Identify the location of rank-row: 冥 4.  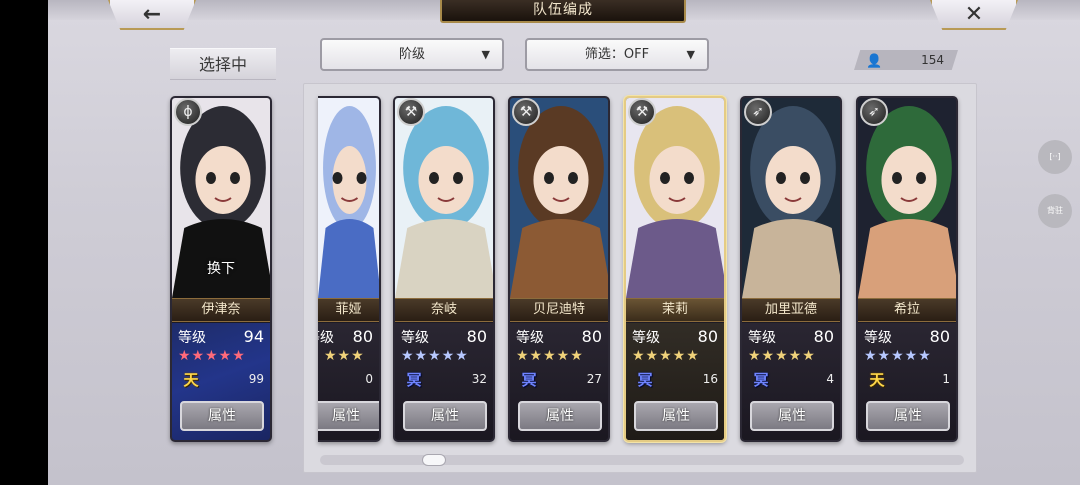
(791, 380).